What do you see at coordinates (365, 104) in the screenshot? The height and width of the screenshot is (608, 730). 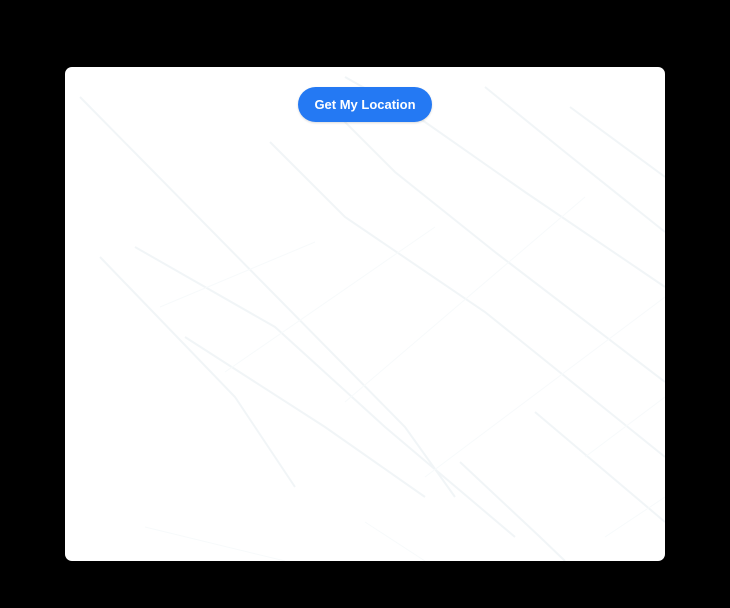 I see `get-my-location-button: Get My Location` at bounding box center [365, 104].